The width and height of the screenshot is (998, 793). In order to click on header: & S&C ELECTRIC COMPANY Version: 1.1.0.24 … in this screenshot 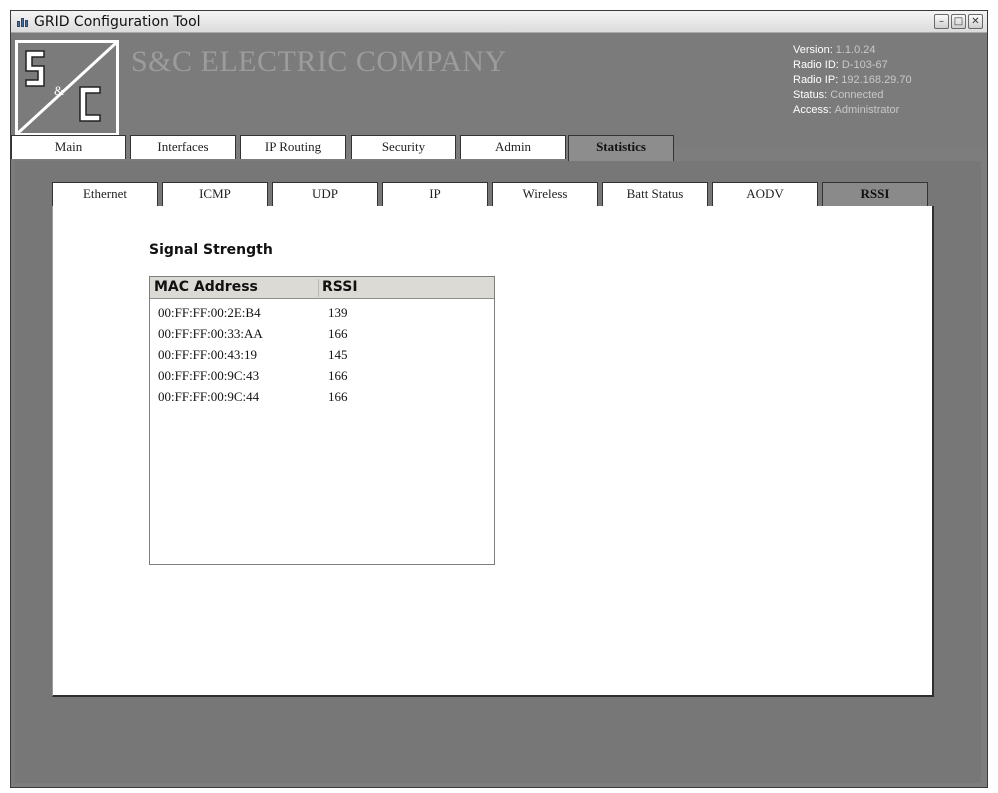, I will do `click(499, 90)`.